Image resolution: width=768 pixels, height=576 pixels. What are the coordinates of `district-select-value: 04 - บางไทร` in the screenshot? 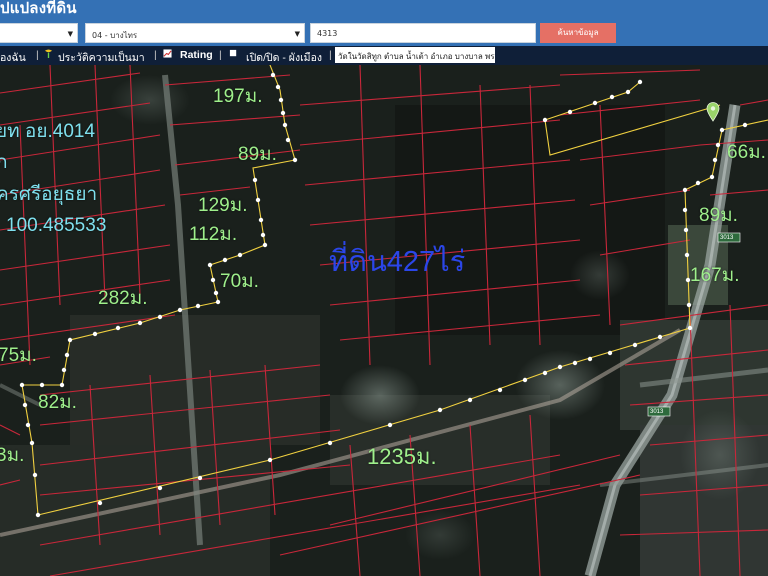 It's located at (115, 35).